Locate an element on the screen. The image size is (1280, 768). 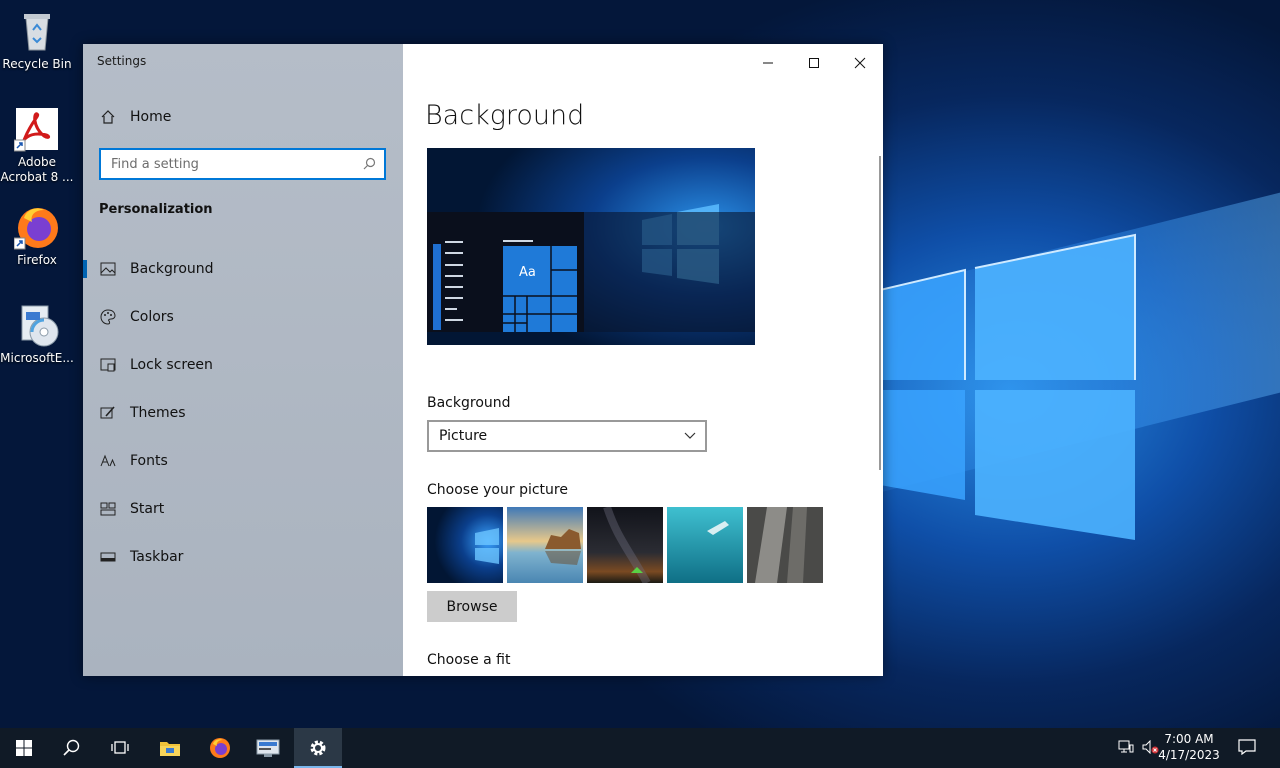
maximize-button is located at coordinates (814, 63).